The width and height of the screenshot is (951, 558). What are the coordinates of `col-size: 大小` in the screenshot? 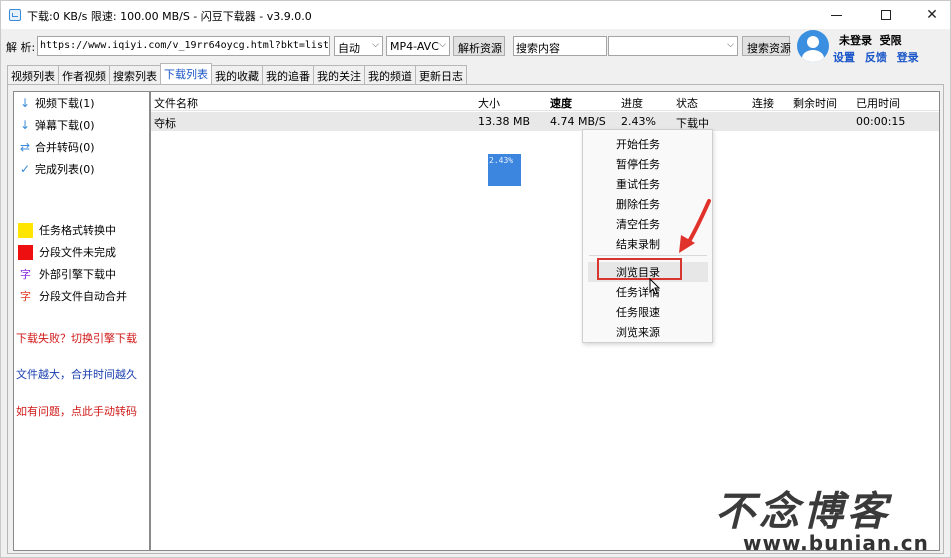 It's located at (489, 103).